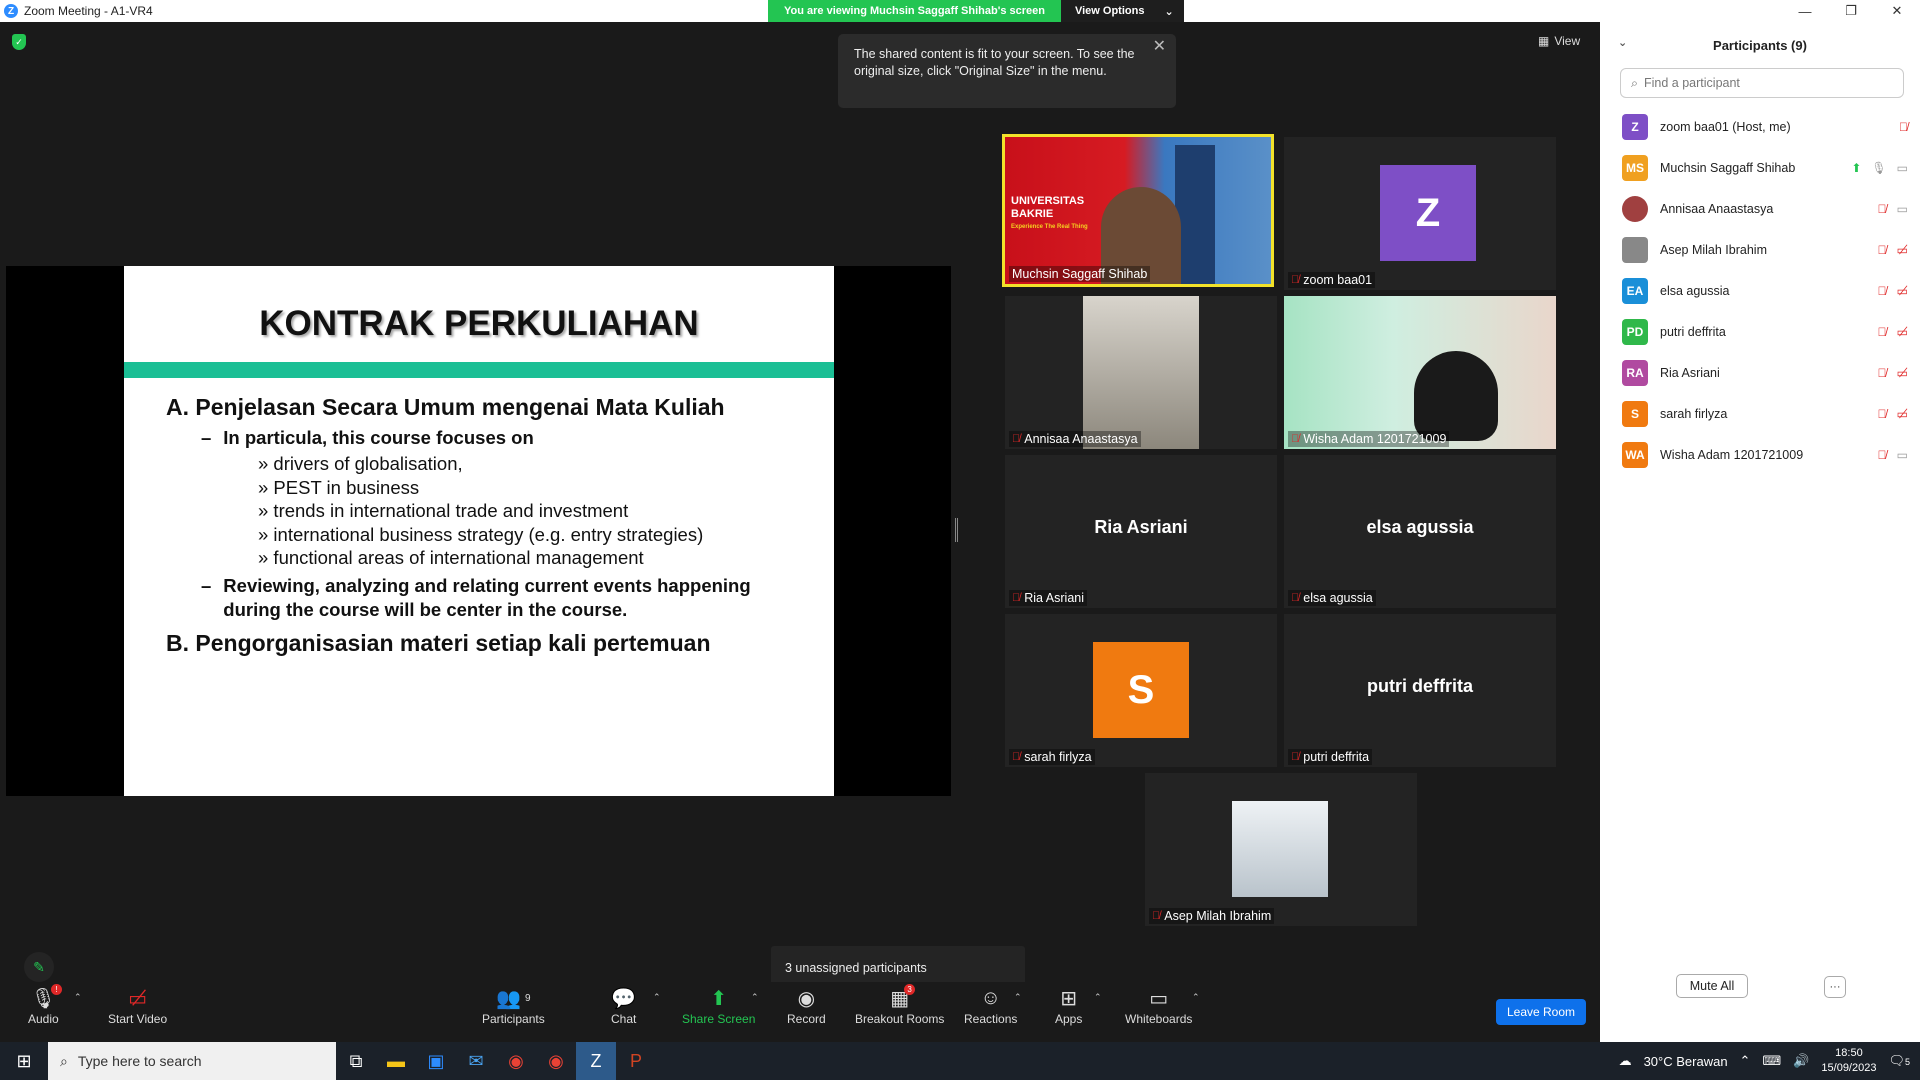 The width and height of the screenshot is (1920, 1080). I want to click on tile-name: 🎙̸ Annisaa Anaastasya, so click(1075, 439).